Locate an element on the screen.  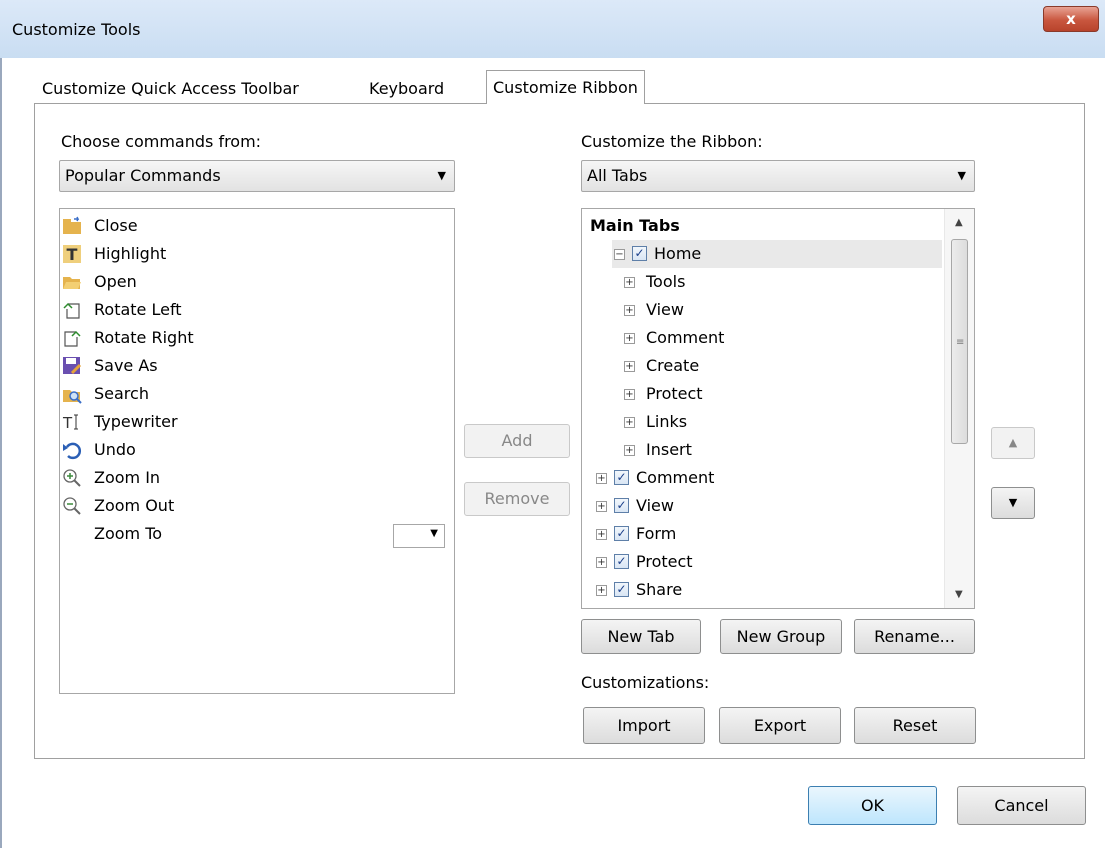
tree-item-tools: + Tools is located at coordinates (798, 282).